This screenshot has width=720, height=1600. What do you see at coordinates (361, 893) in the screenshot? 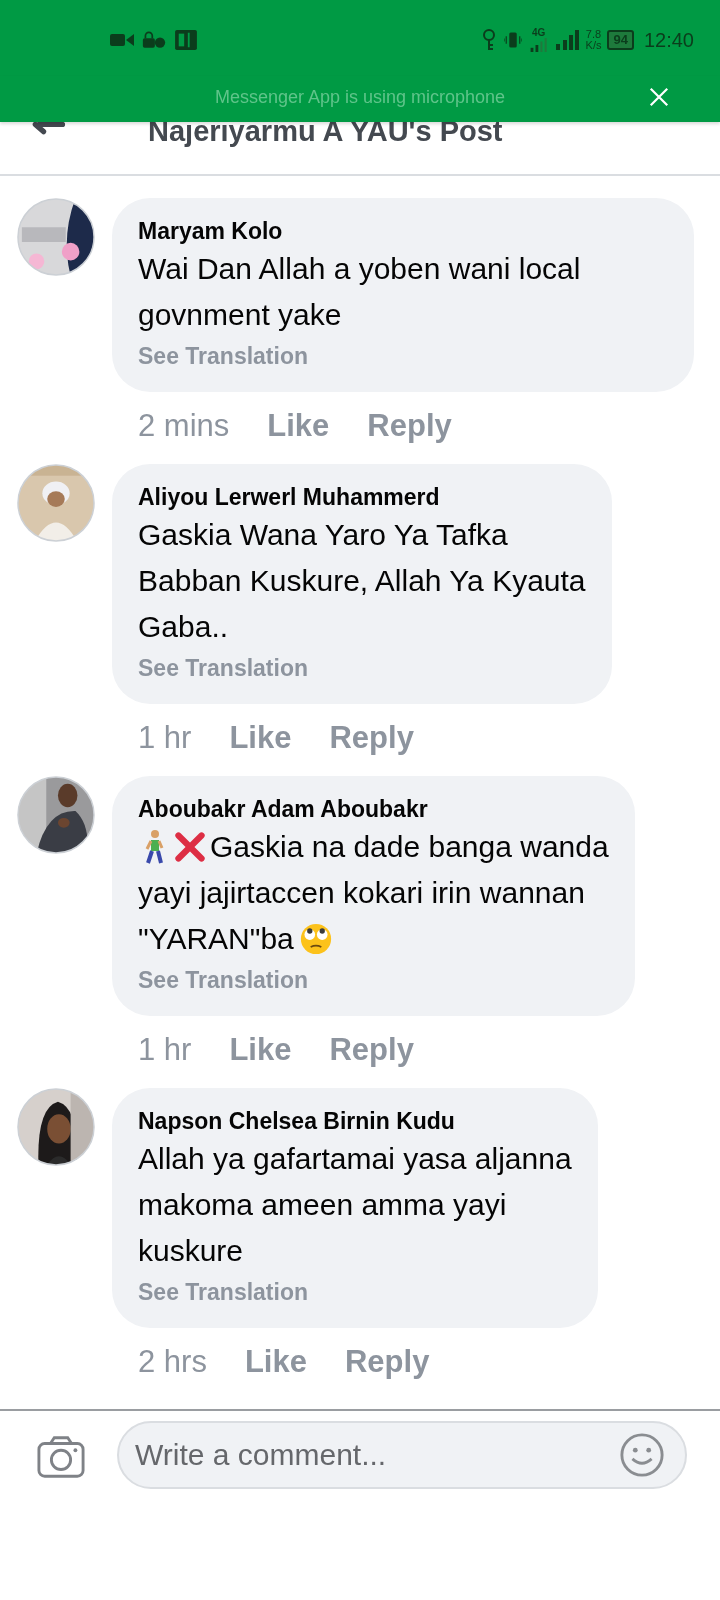
I see `comment-text: yayi jajirtaccen kokari irin wannan` at bounding box center [361, 893].